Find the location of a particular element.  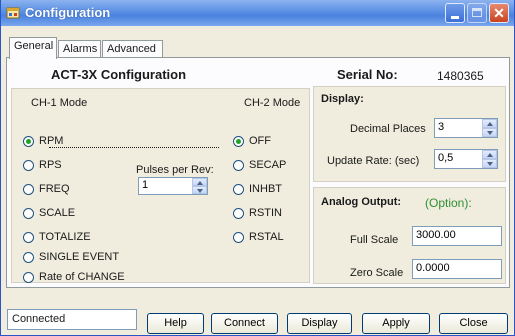

ch2-radio-off: OFF is located at coordinates (252, 141).